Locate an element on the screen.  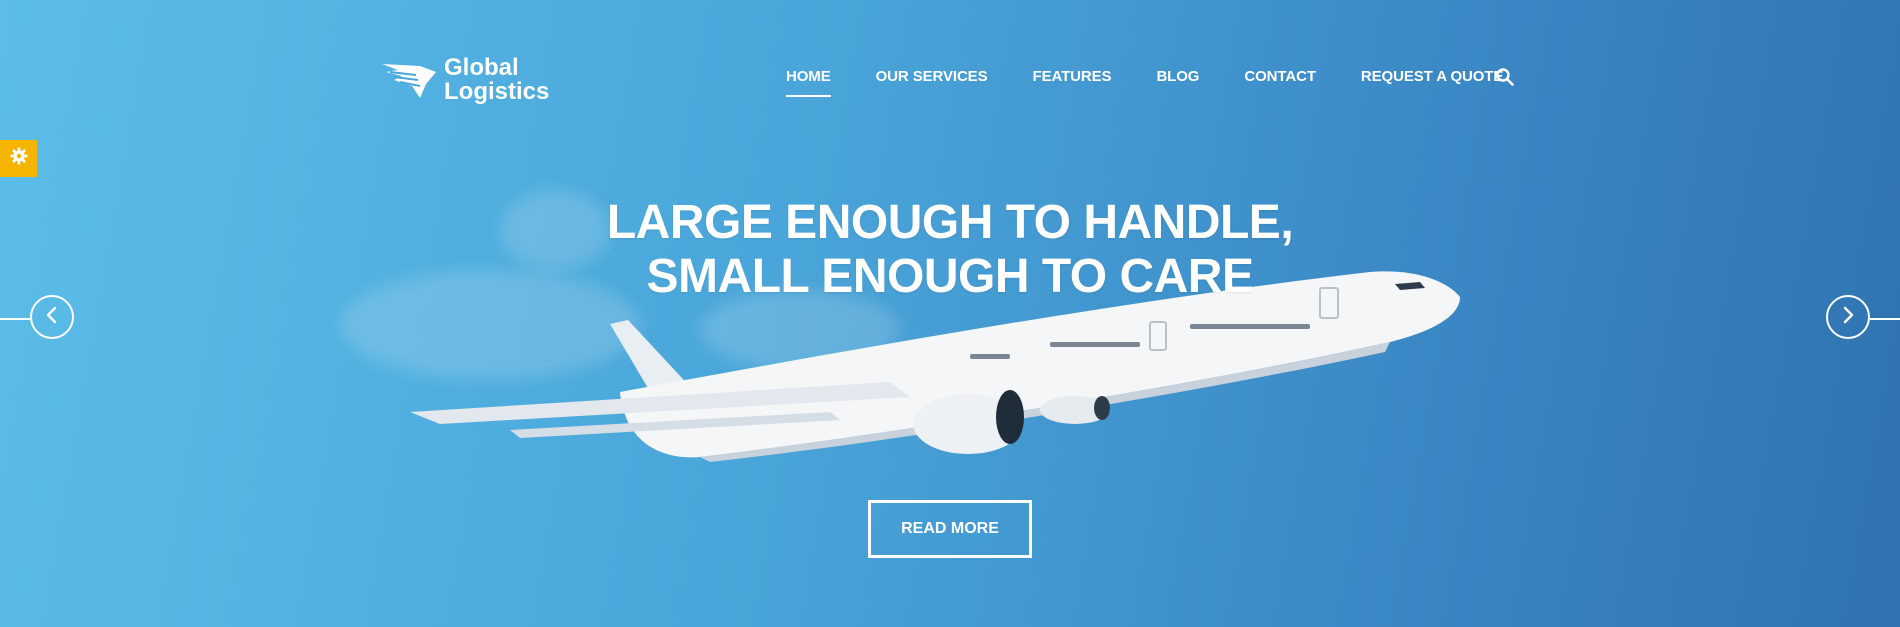
hero-headline-line1: LARGE ENOUGH TO HANDLE, is located at coordinates (950, 222).